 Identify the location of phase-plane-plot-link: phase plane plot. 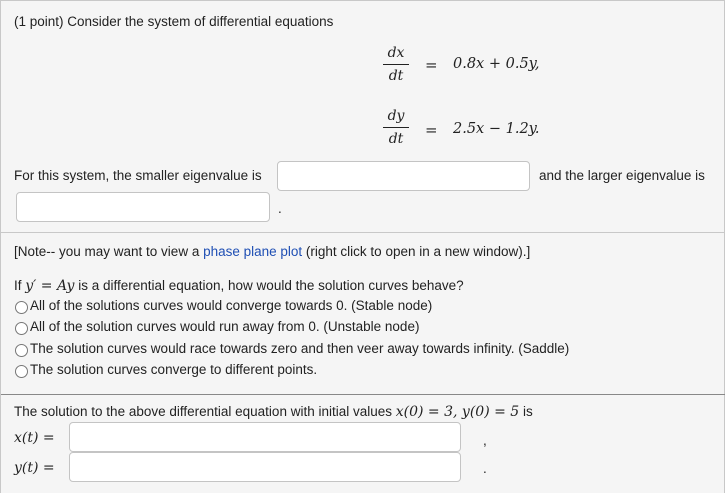
(252, 251).